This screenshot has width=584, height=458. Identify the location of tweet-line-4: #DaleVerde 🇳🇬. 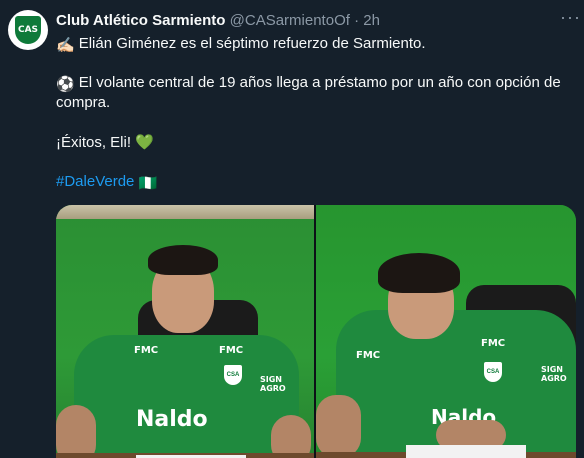
(108, 183).